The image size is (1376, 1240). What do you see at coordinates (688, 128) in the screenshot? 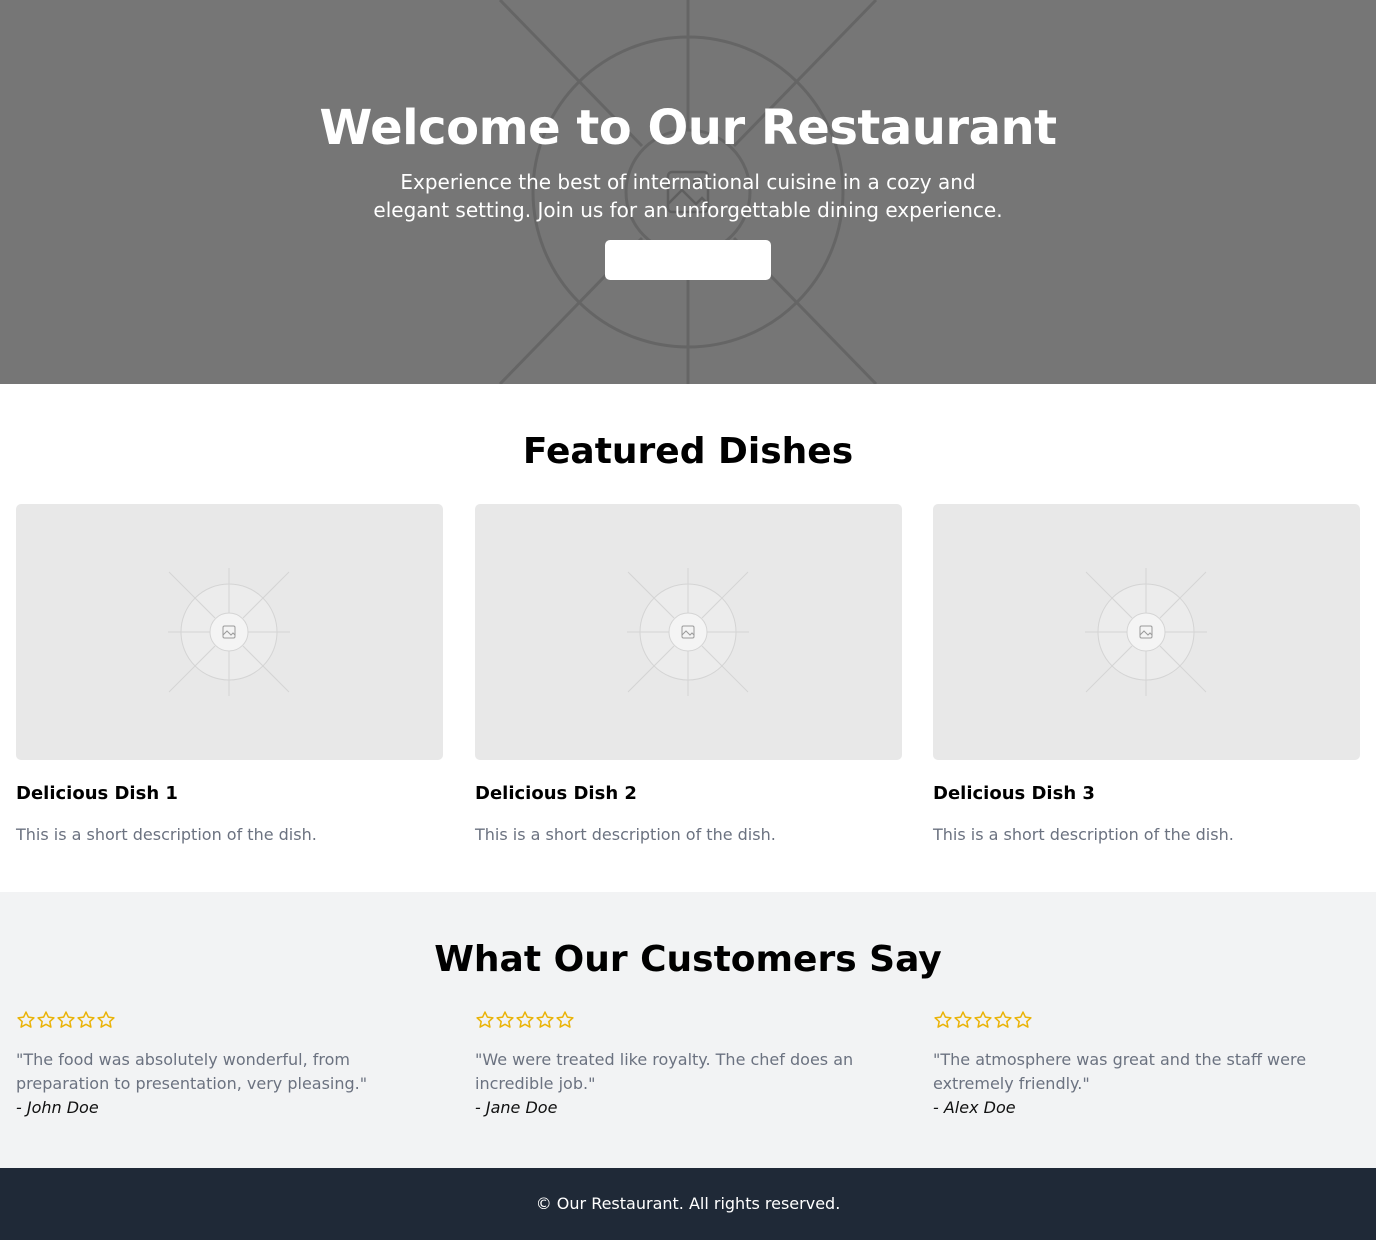
I see `hero-title: Welcome to Our Restaurant` at bounding box center [688, 128].